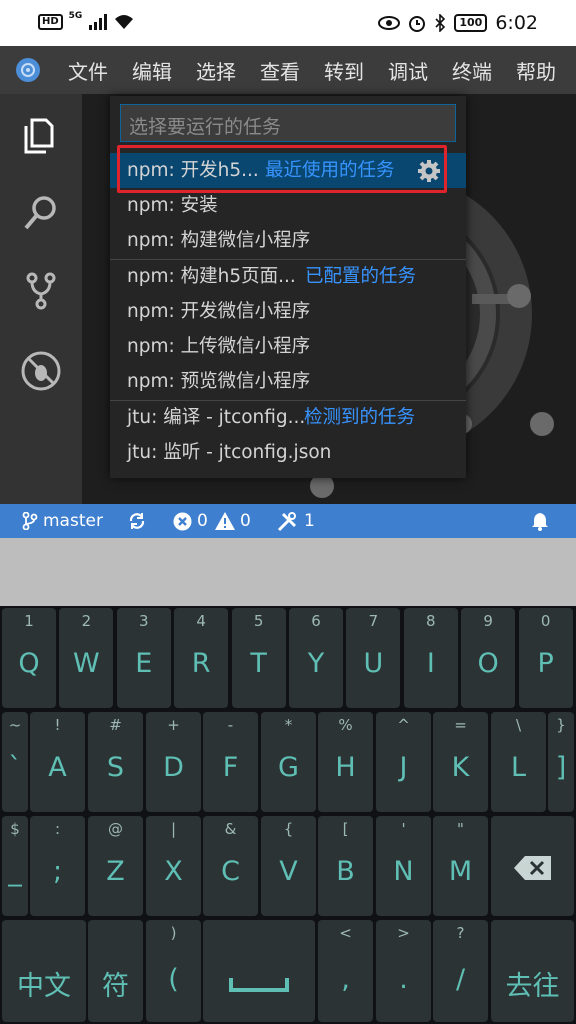 The image size is (576, 1024). I want to click on task-label: npm: 上传微信小程序, so click(219, 346).